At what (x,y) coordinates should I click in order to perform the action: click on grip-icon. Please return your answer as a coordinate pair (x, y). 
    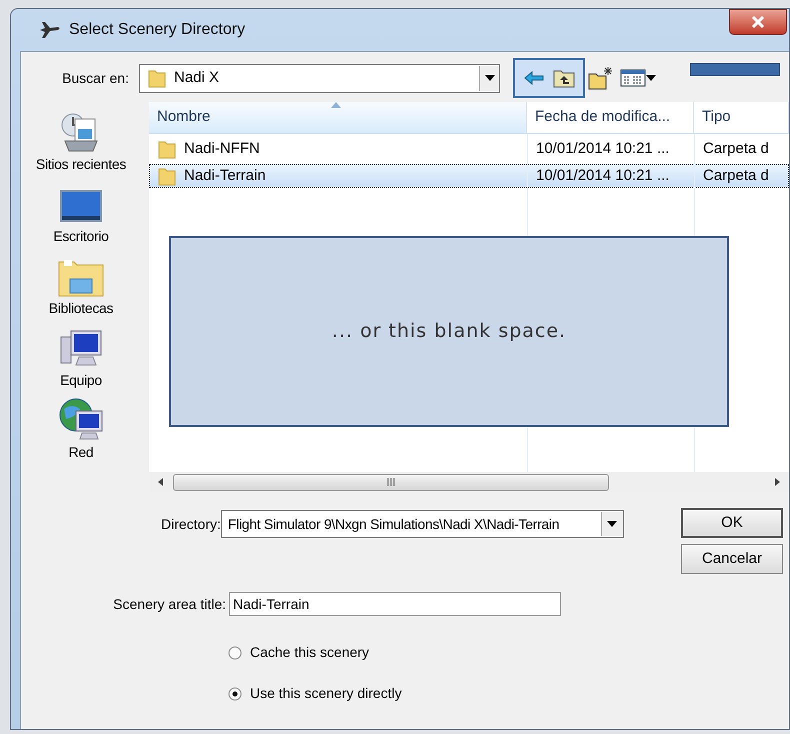
    Looking at the image, I should click on (391, 482).